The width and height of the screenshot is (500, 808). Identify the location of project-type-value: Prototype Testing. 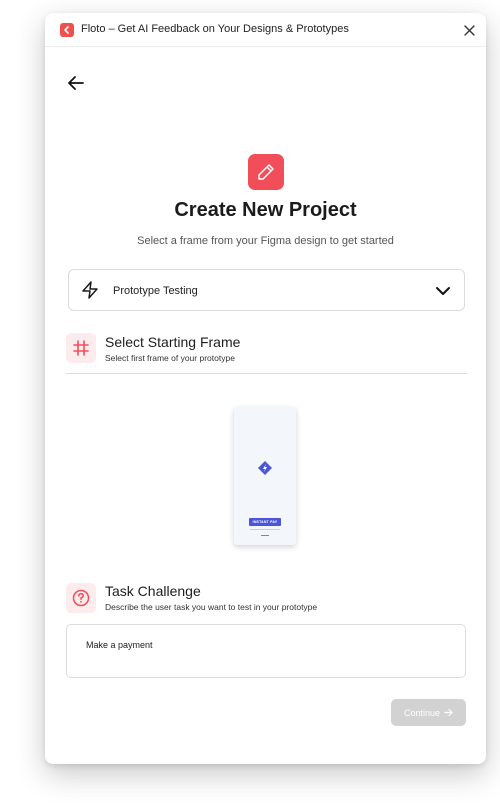
(155, 291).